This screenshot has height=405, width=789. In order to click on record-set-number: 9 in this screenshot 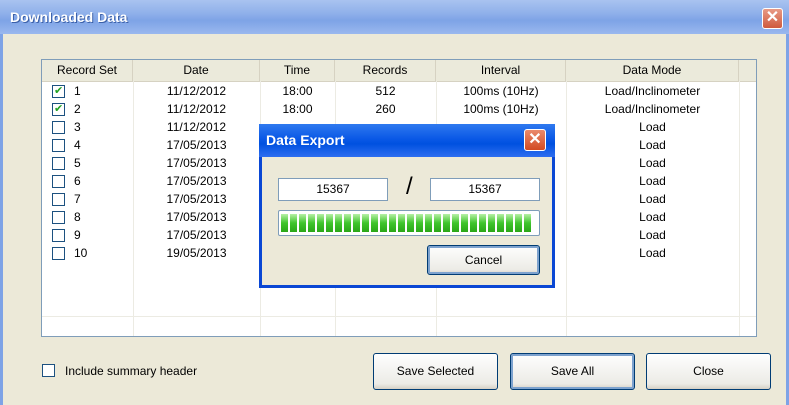, I will do `click(77, 235)`.